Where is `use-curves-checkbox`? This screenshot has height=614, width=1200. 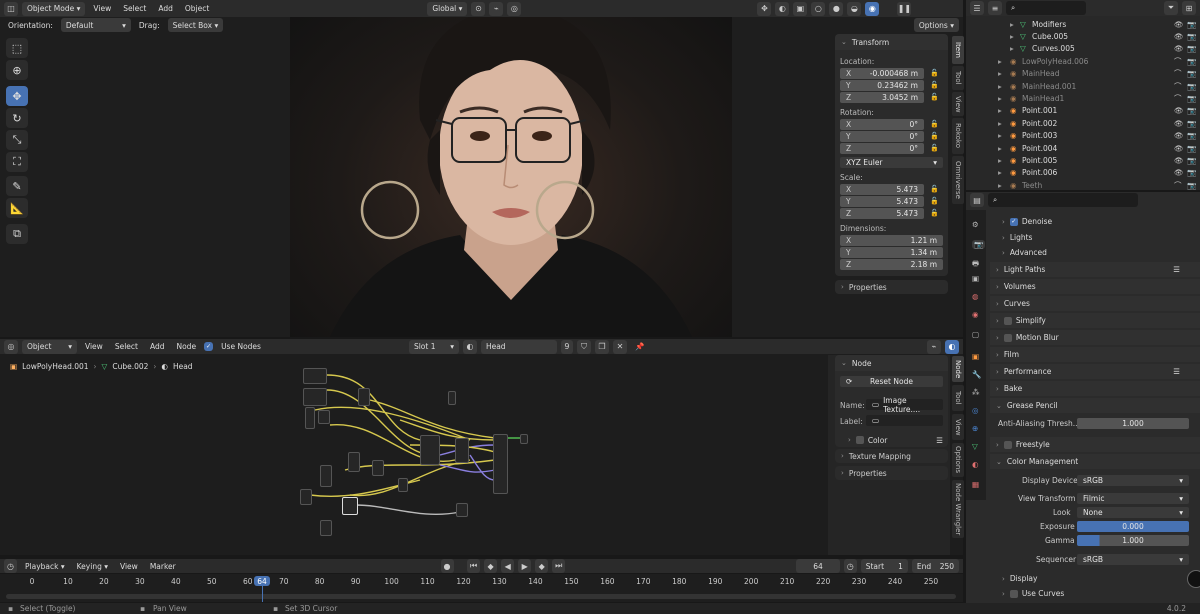
use-curves-checkbox is located at coordinates (1013, 593).